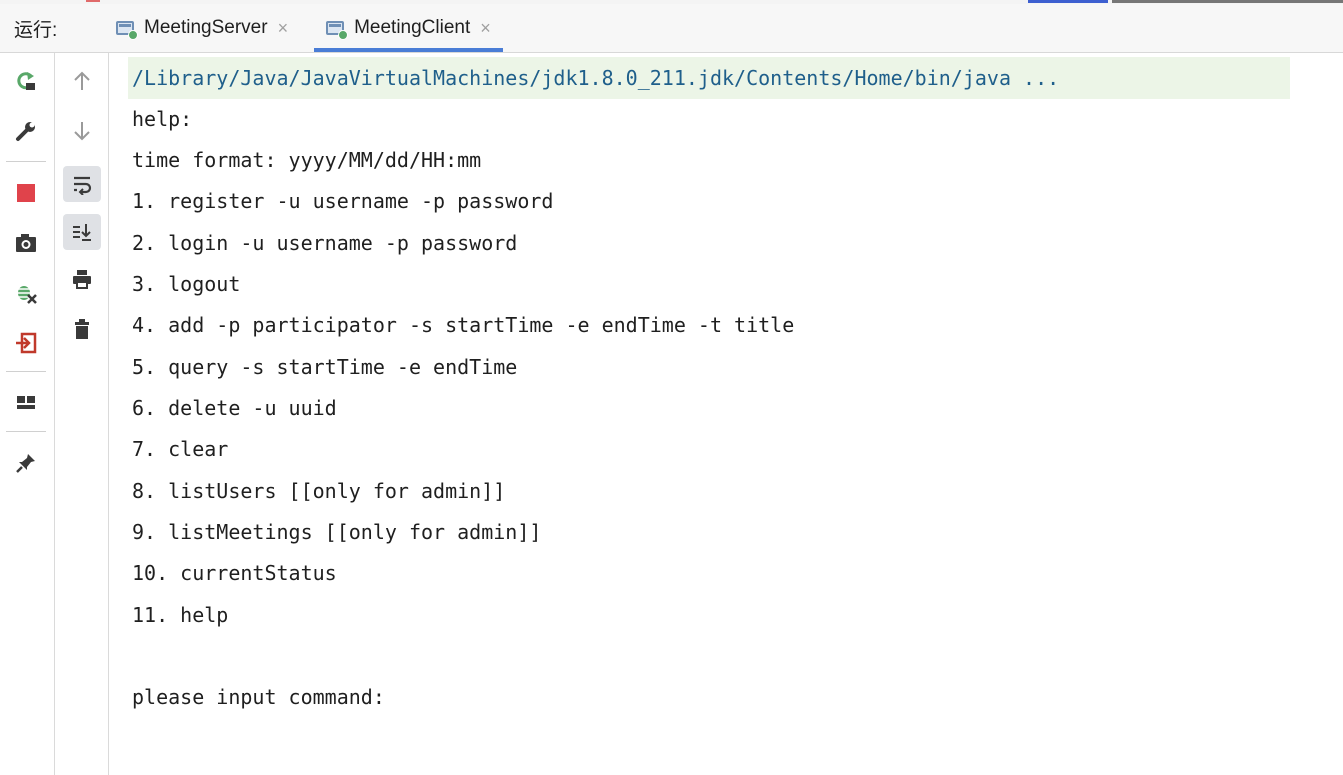 The width and height of the screenshot is (1343, 775). What do you see at coordinates (26, 343) in the screenshot?
I see `exit-icon` at bounding box center [26, 343].